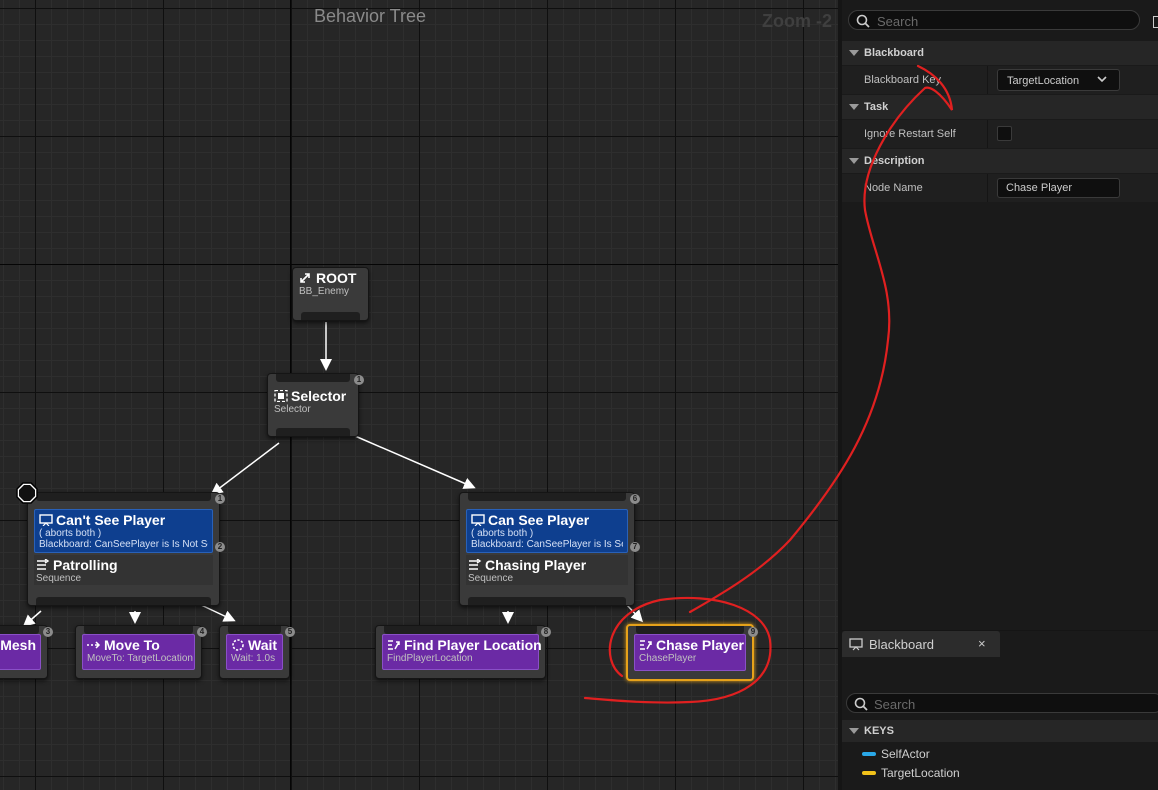 The width and height of the screenshot is (1158, 790). Describe the element at coordinates (305, 278) in the screenshot. I see `root-icon` at that location.